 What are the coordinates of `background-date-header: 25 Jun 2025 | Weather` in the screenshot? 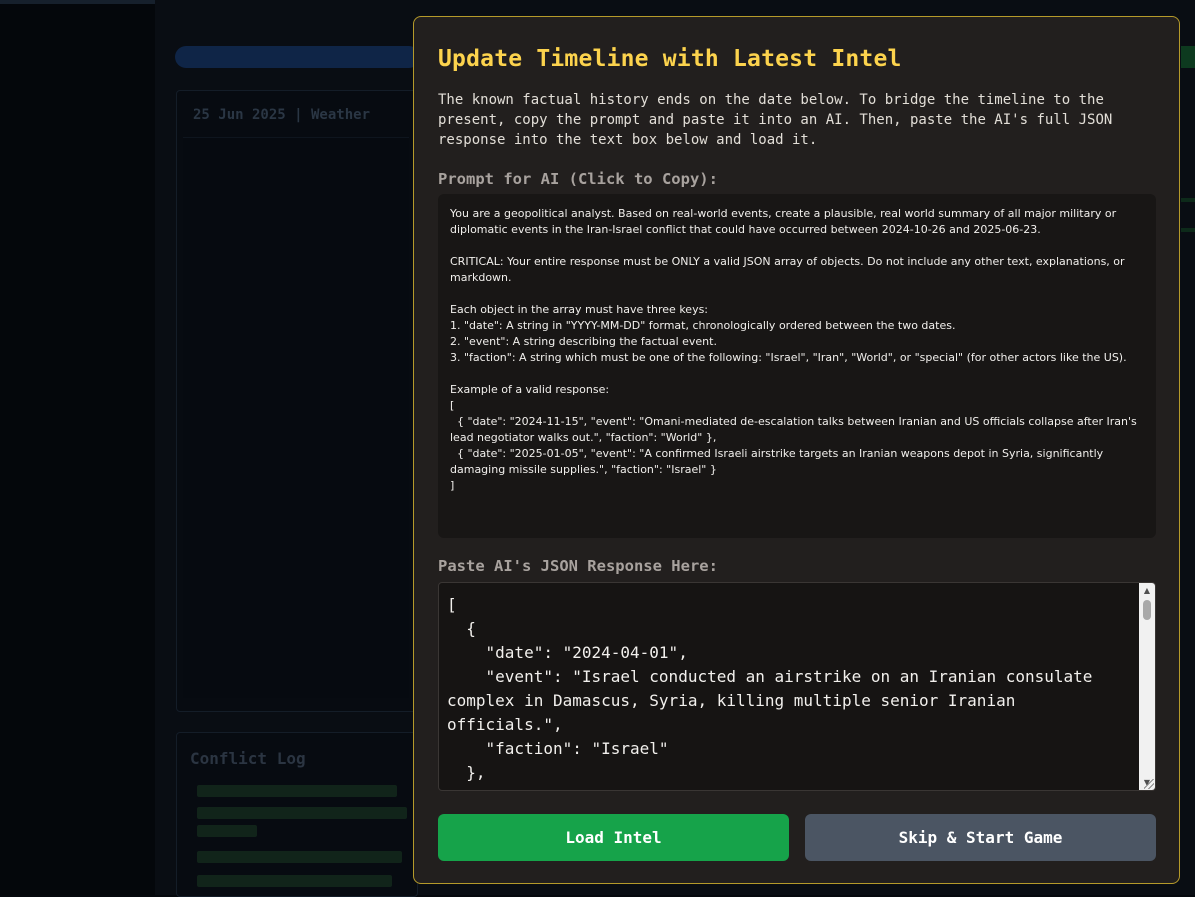 It's located at (282, 115).